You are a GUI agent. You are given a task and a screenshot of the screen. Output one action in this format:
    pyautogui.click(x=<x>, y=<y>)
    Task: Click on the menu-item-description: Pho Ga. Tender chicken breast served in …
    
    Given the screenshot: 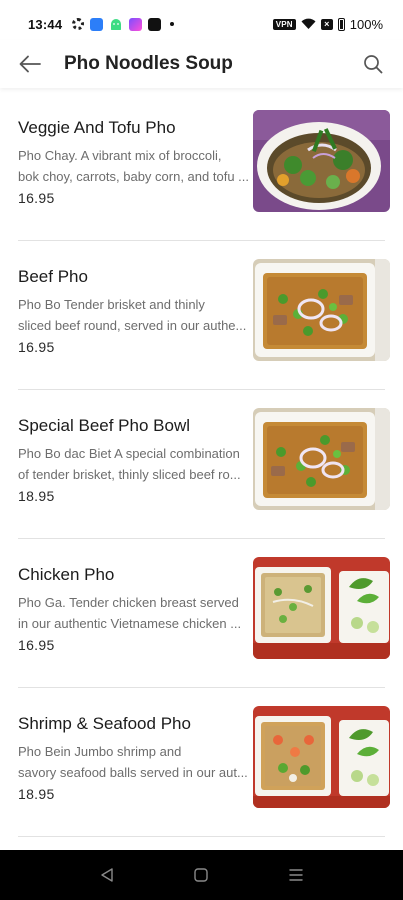 What is the action you would take?
    pyautogui.click(x=134, y=613)
    